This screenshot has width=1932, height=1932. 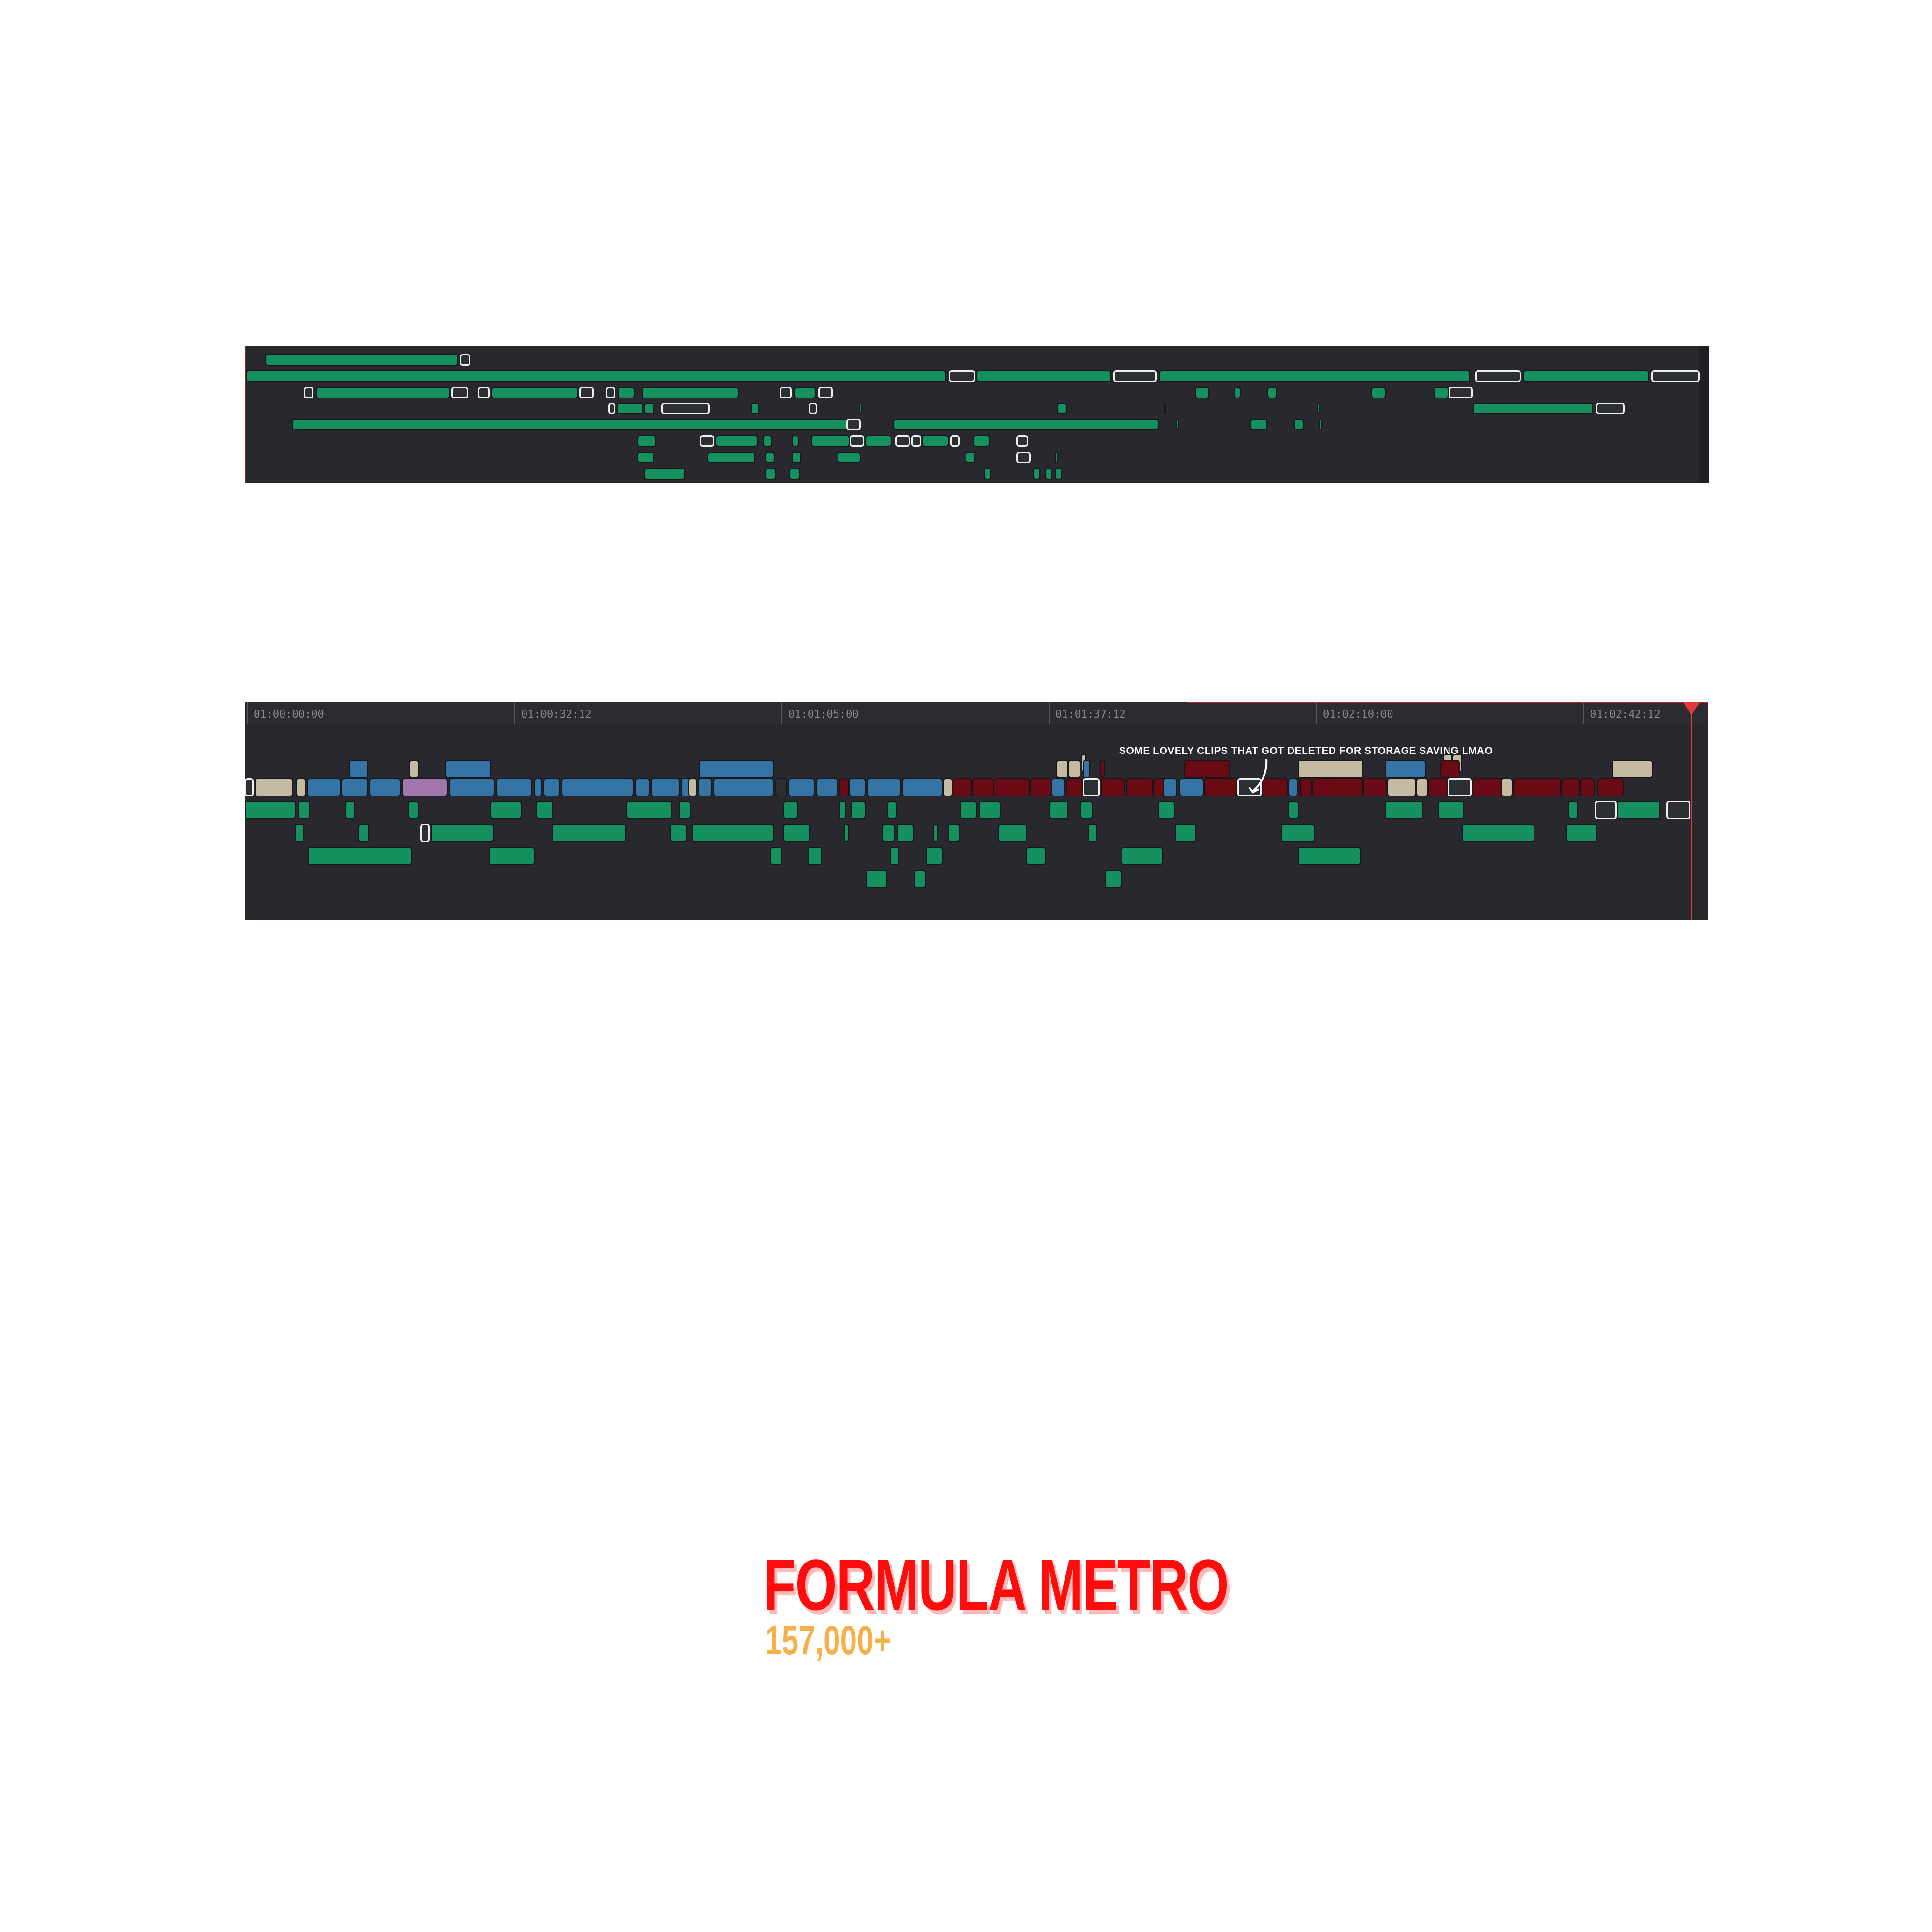 What do you see at coordinates (1704, 414) in the screenshot?
I see `timeline-scrollbar` at bounding box center [1704, 414].